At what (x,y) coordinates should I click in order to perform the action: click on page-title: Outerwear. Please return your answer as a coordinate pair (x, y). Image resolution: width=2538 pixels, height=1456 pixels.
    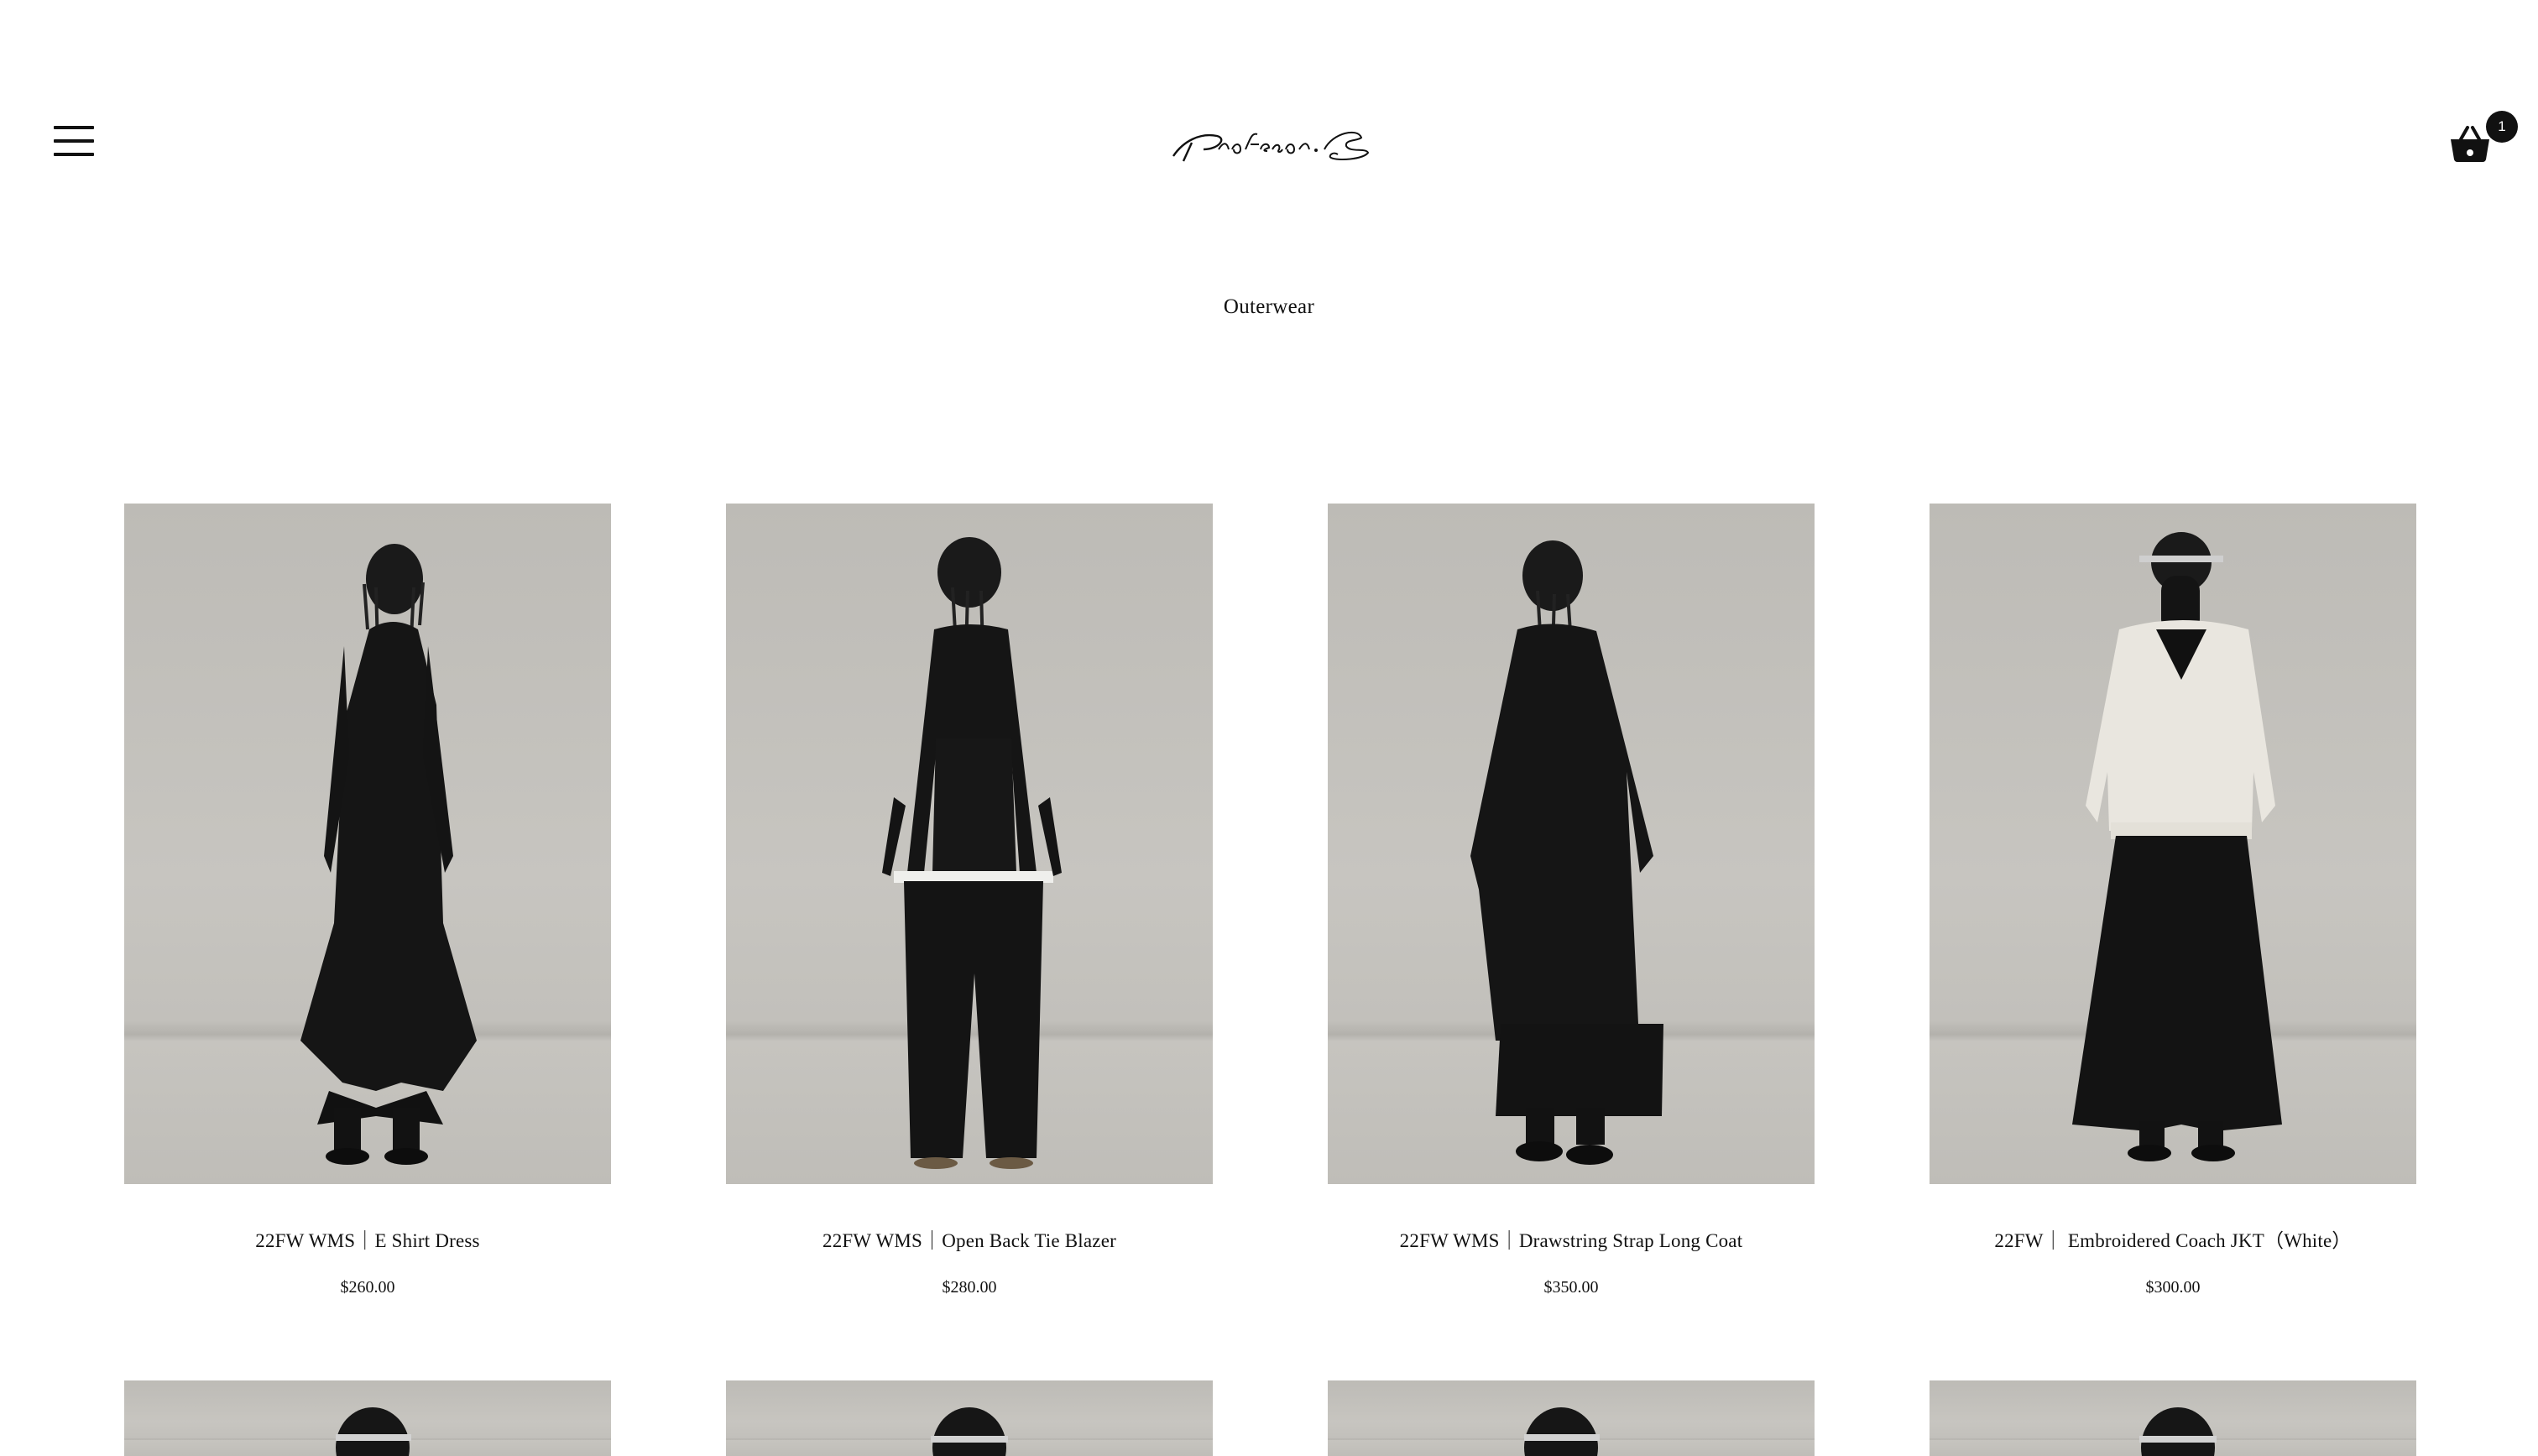
    Looking at the image, I should click on (1269, 306).